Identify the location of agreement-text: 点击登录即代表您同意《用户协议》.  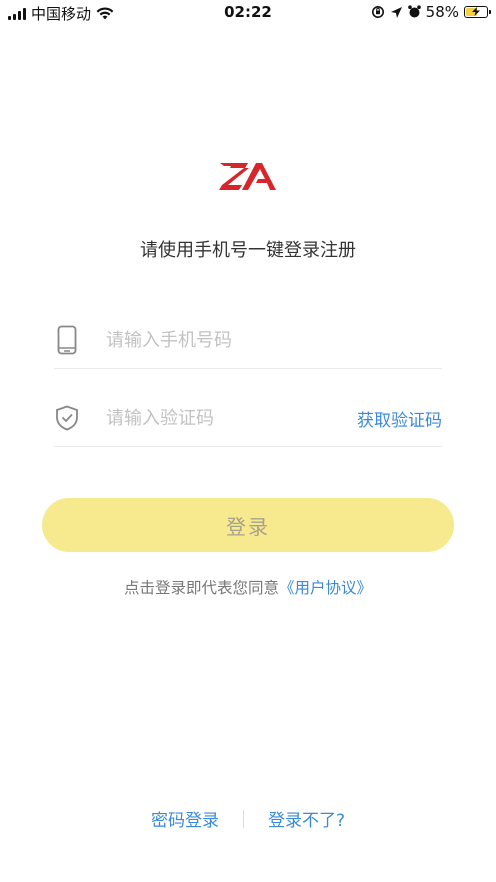
(248, 587).